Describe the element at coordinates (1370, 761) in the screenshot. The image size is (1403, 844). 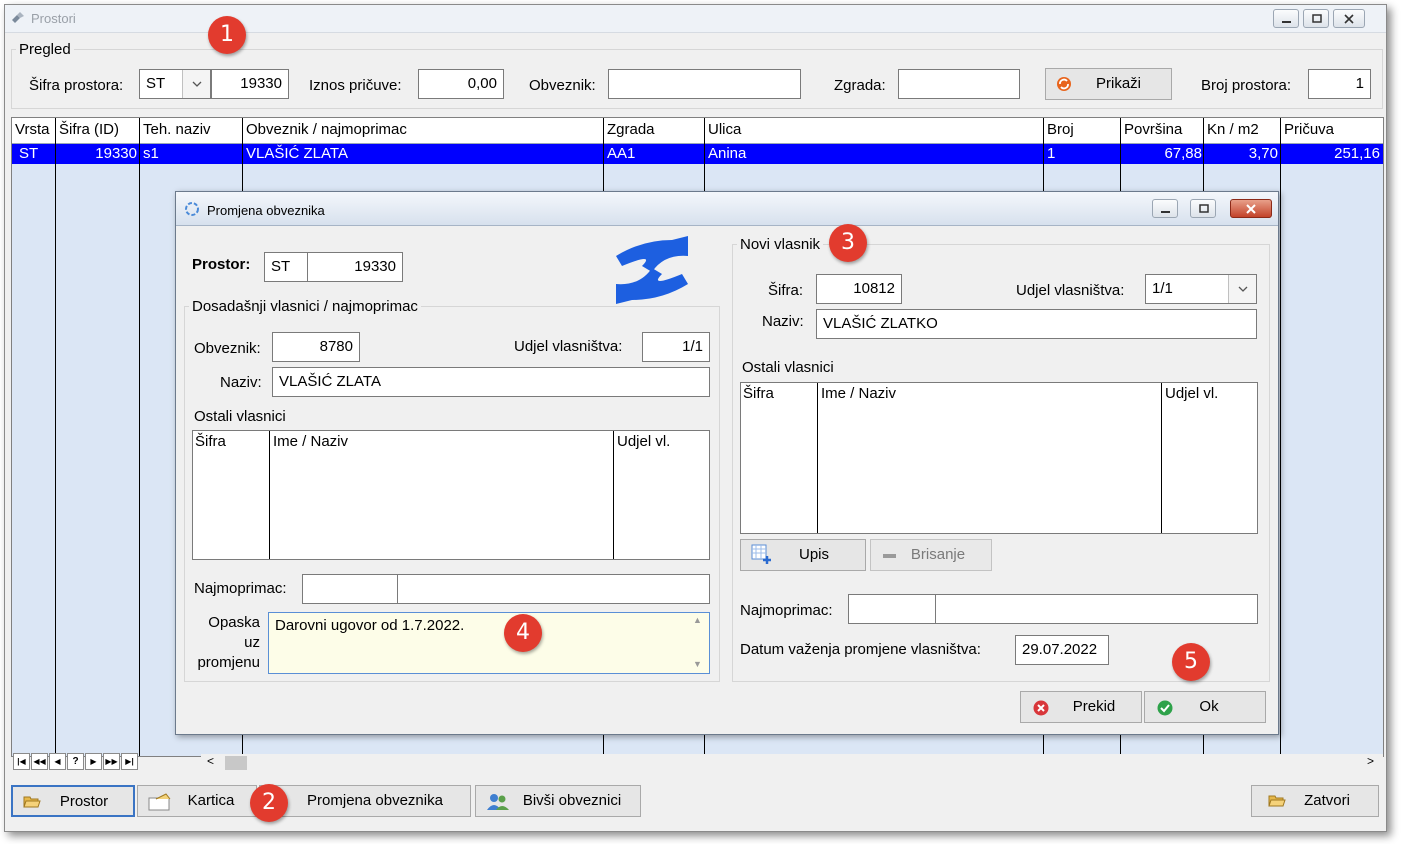
I see `scroll-right-icon: >` at that location.